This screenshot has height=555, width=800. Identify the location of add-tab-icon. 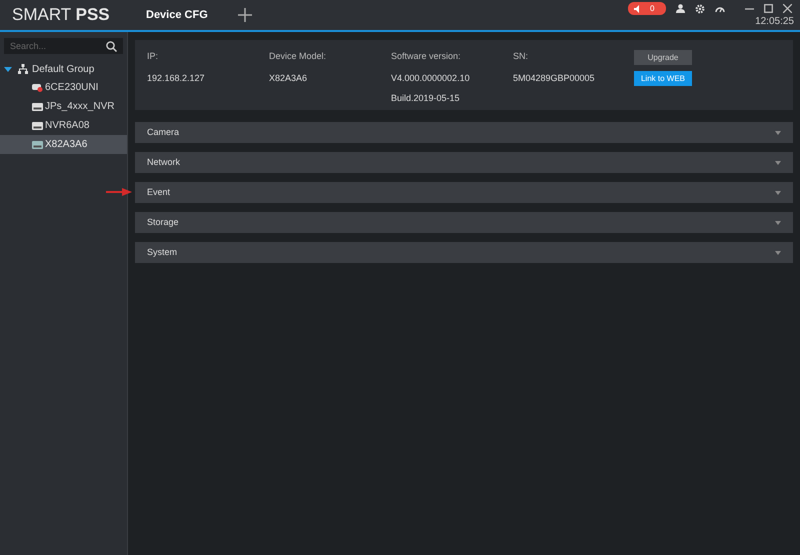
(245, 15).